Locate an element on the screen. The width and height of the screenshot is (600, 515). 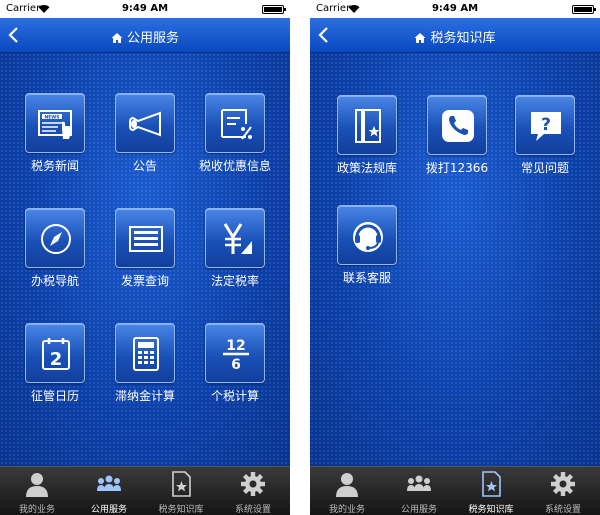
question-icon: ? is located at coordinates (546, 126).